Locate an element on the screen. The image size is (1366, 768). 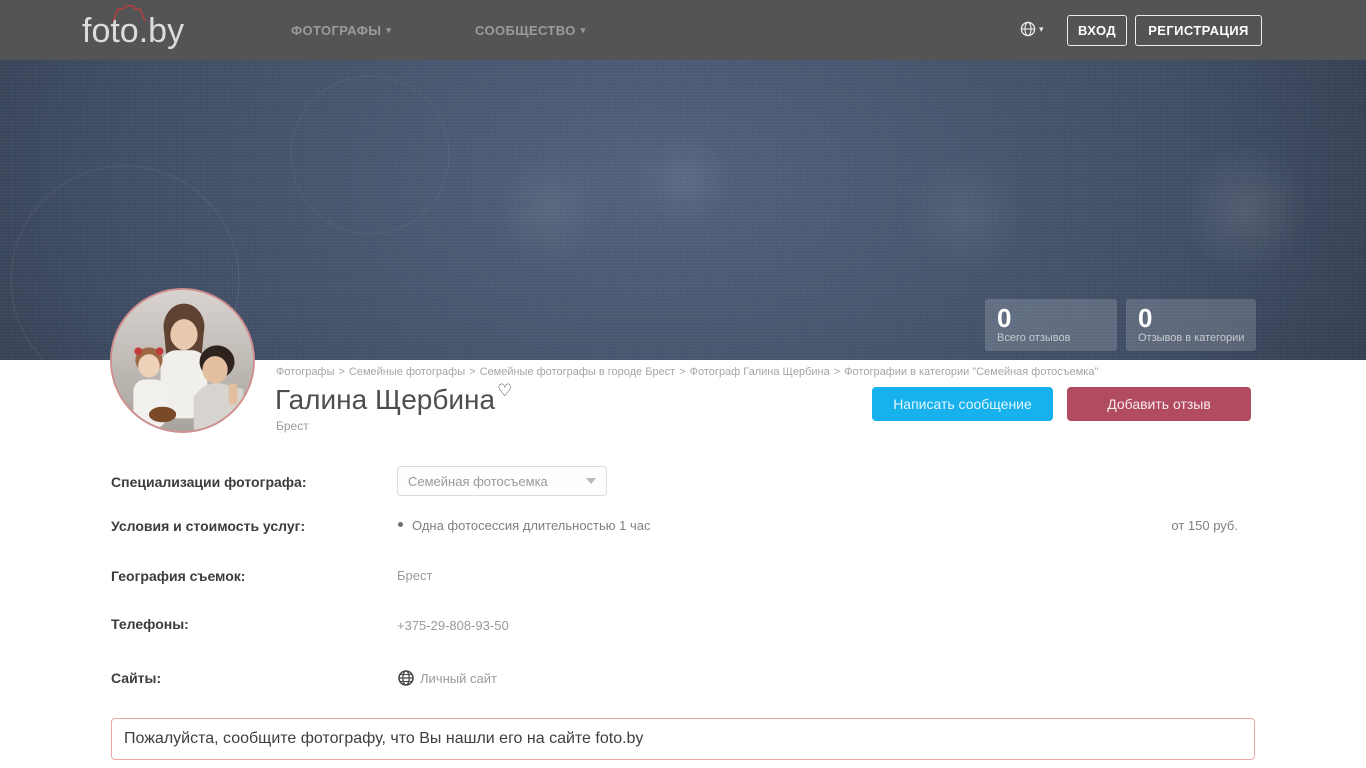
geography-value: Брест is located at coordinates (415, 575).